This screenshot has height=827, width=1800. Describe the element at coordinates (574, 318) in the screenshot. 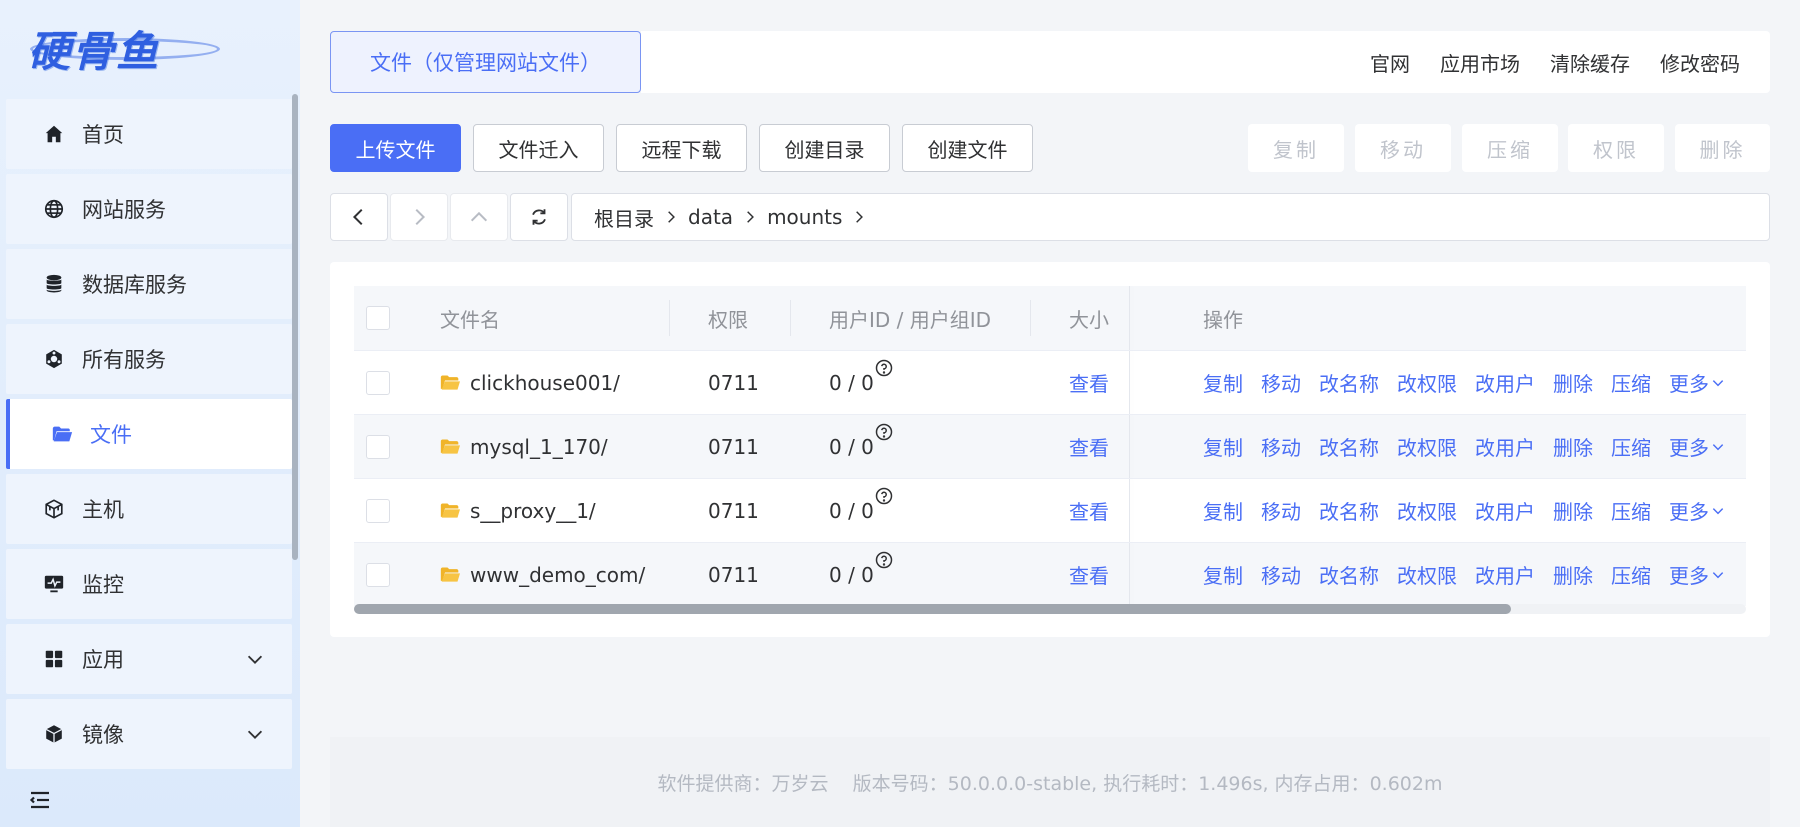

I see `column-header-name: 文件名` at that location.